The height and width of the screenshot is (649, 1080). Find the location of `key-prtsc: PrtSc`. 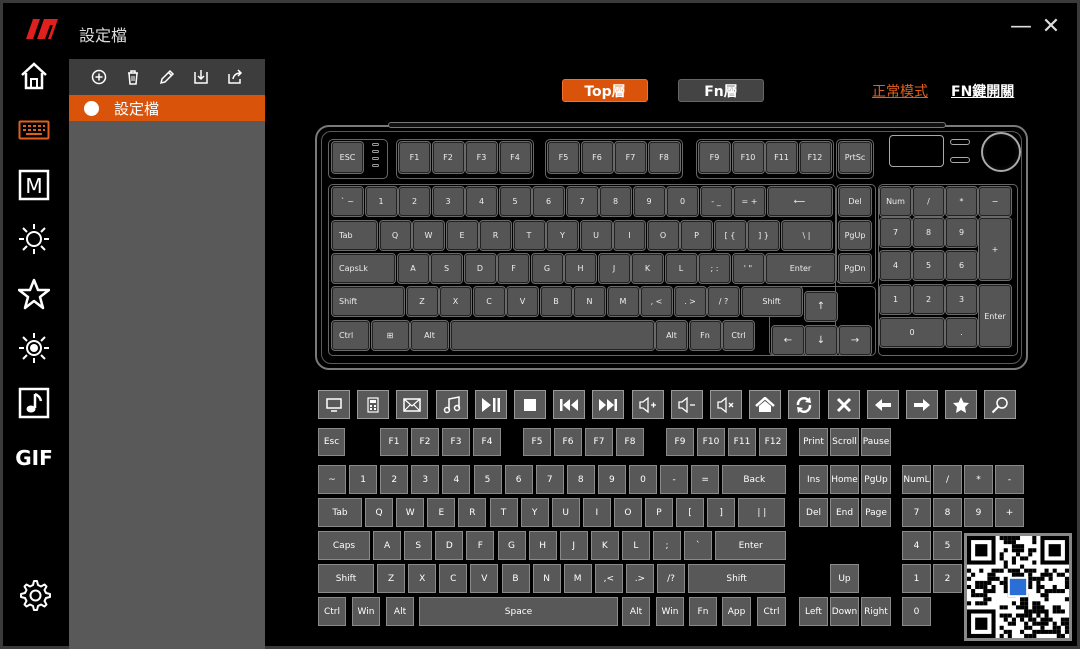

key-prtsc: PrtSc is located at coordinates (855, 157).